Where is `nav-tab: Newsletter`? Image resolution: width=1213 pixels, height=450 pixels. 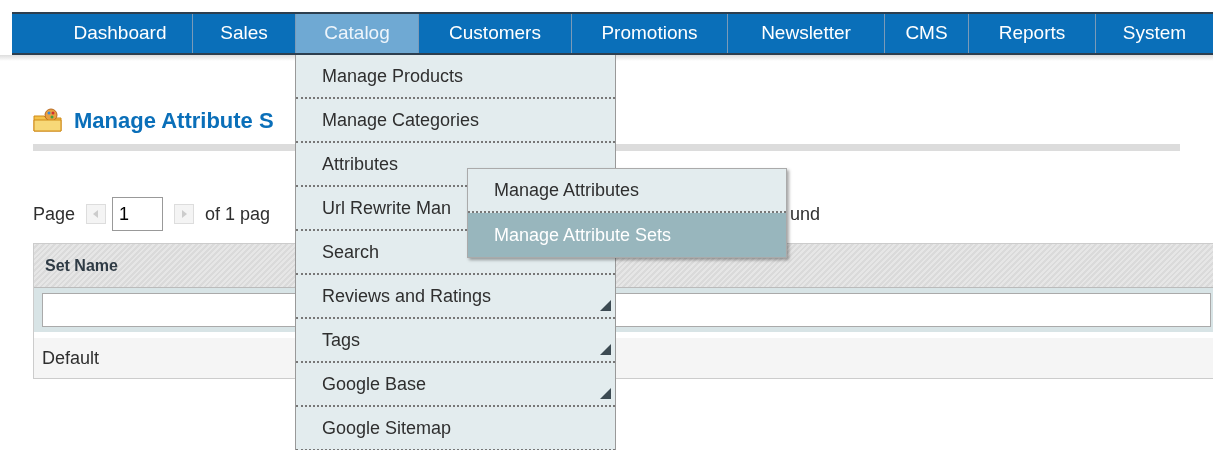 nav-tab: Newsletter is located at coordinates (805, 33).